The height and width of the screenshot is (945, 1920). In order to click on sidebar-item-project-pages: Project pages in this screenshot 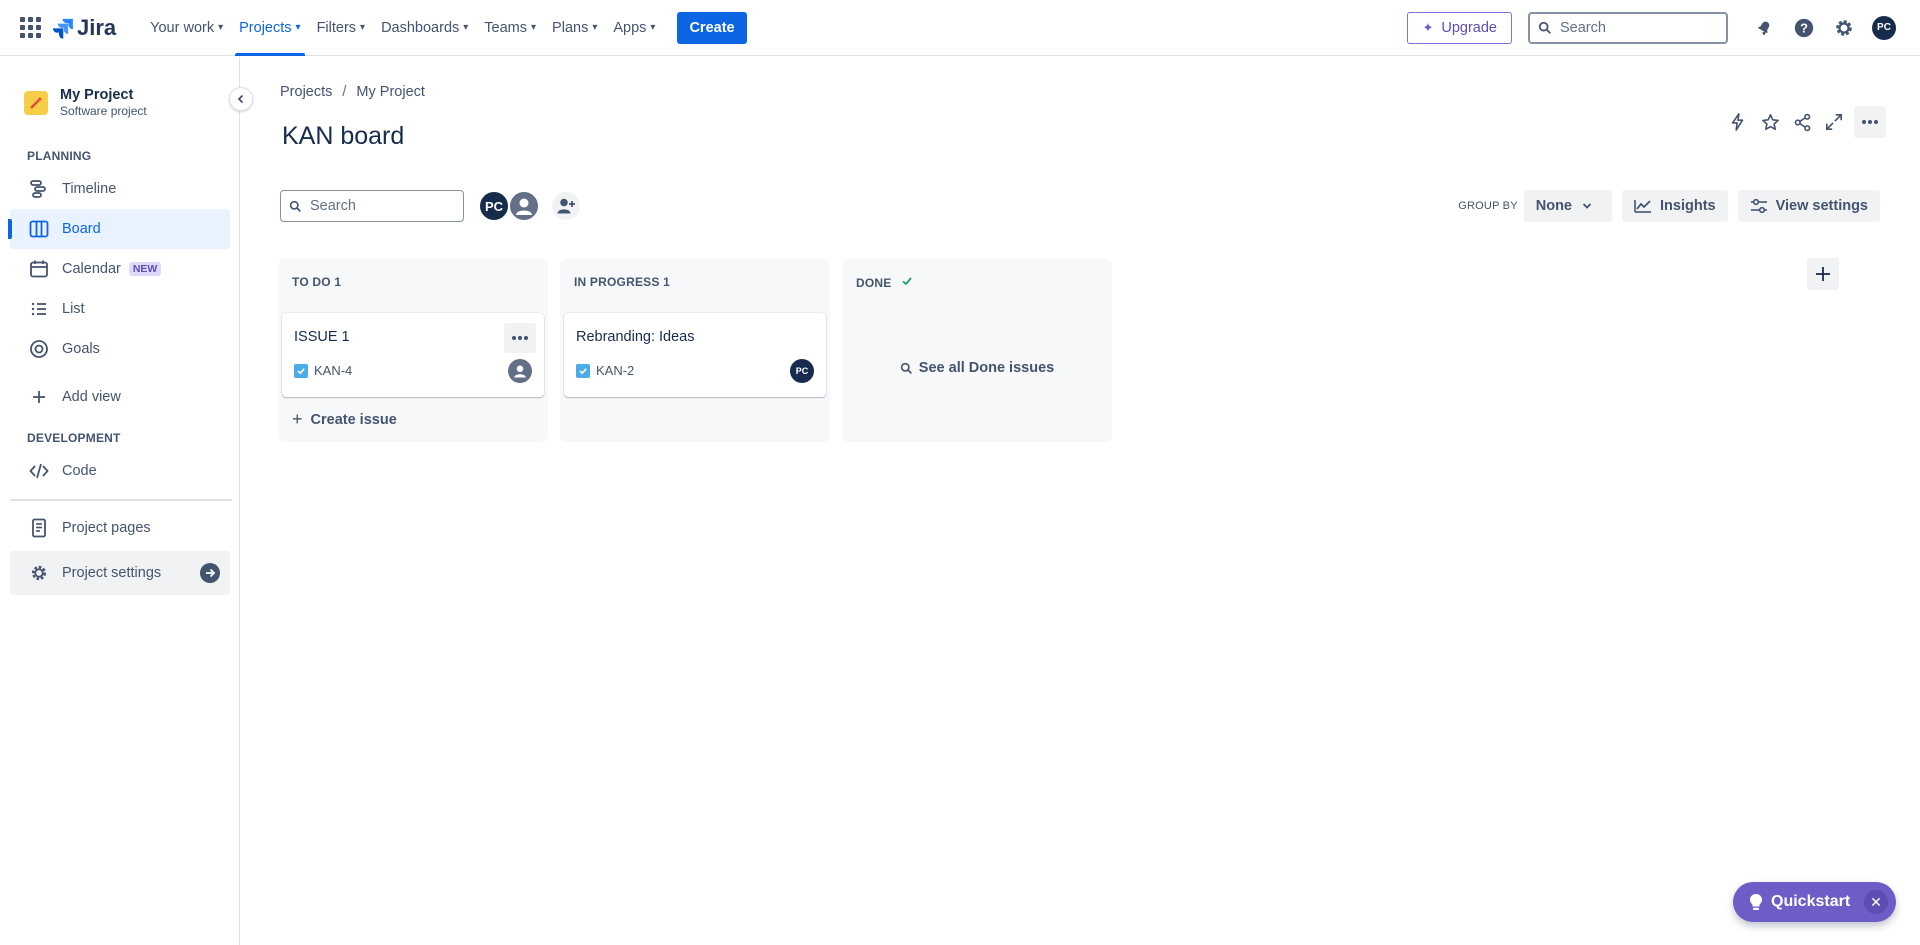, I will do `click(120, 528)`.